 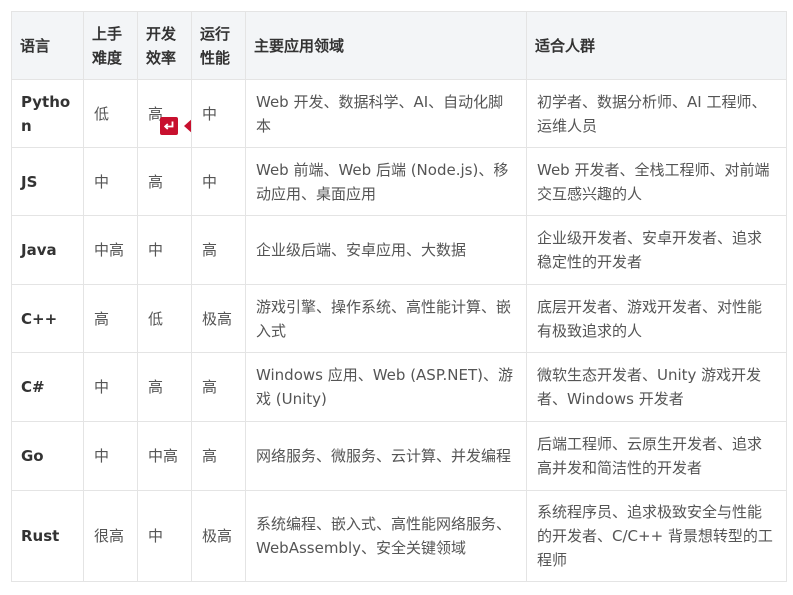 I want to click on cell-efficiency: 低, so click(x=164, y=318).